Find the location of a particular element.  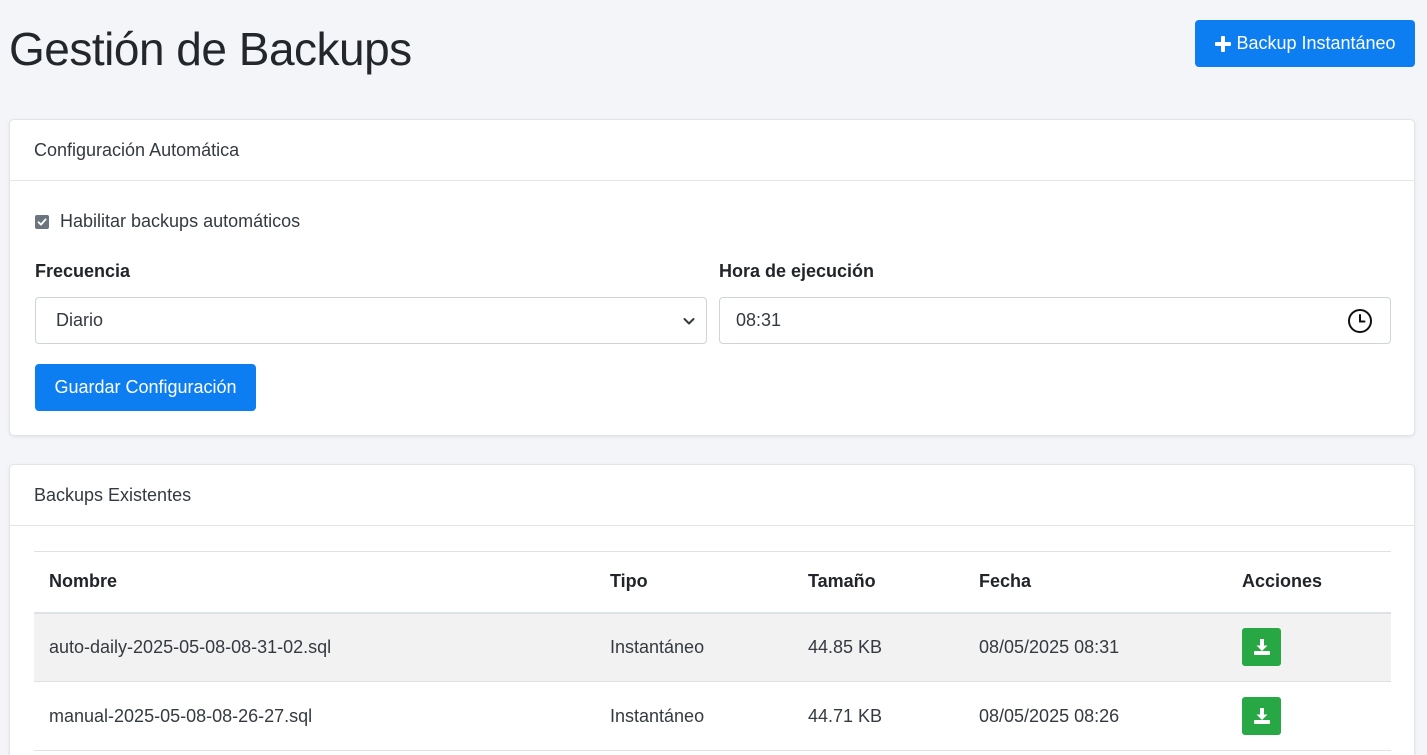

clock-icon is located at coordinates (1360, 321).